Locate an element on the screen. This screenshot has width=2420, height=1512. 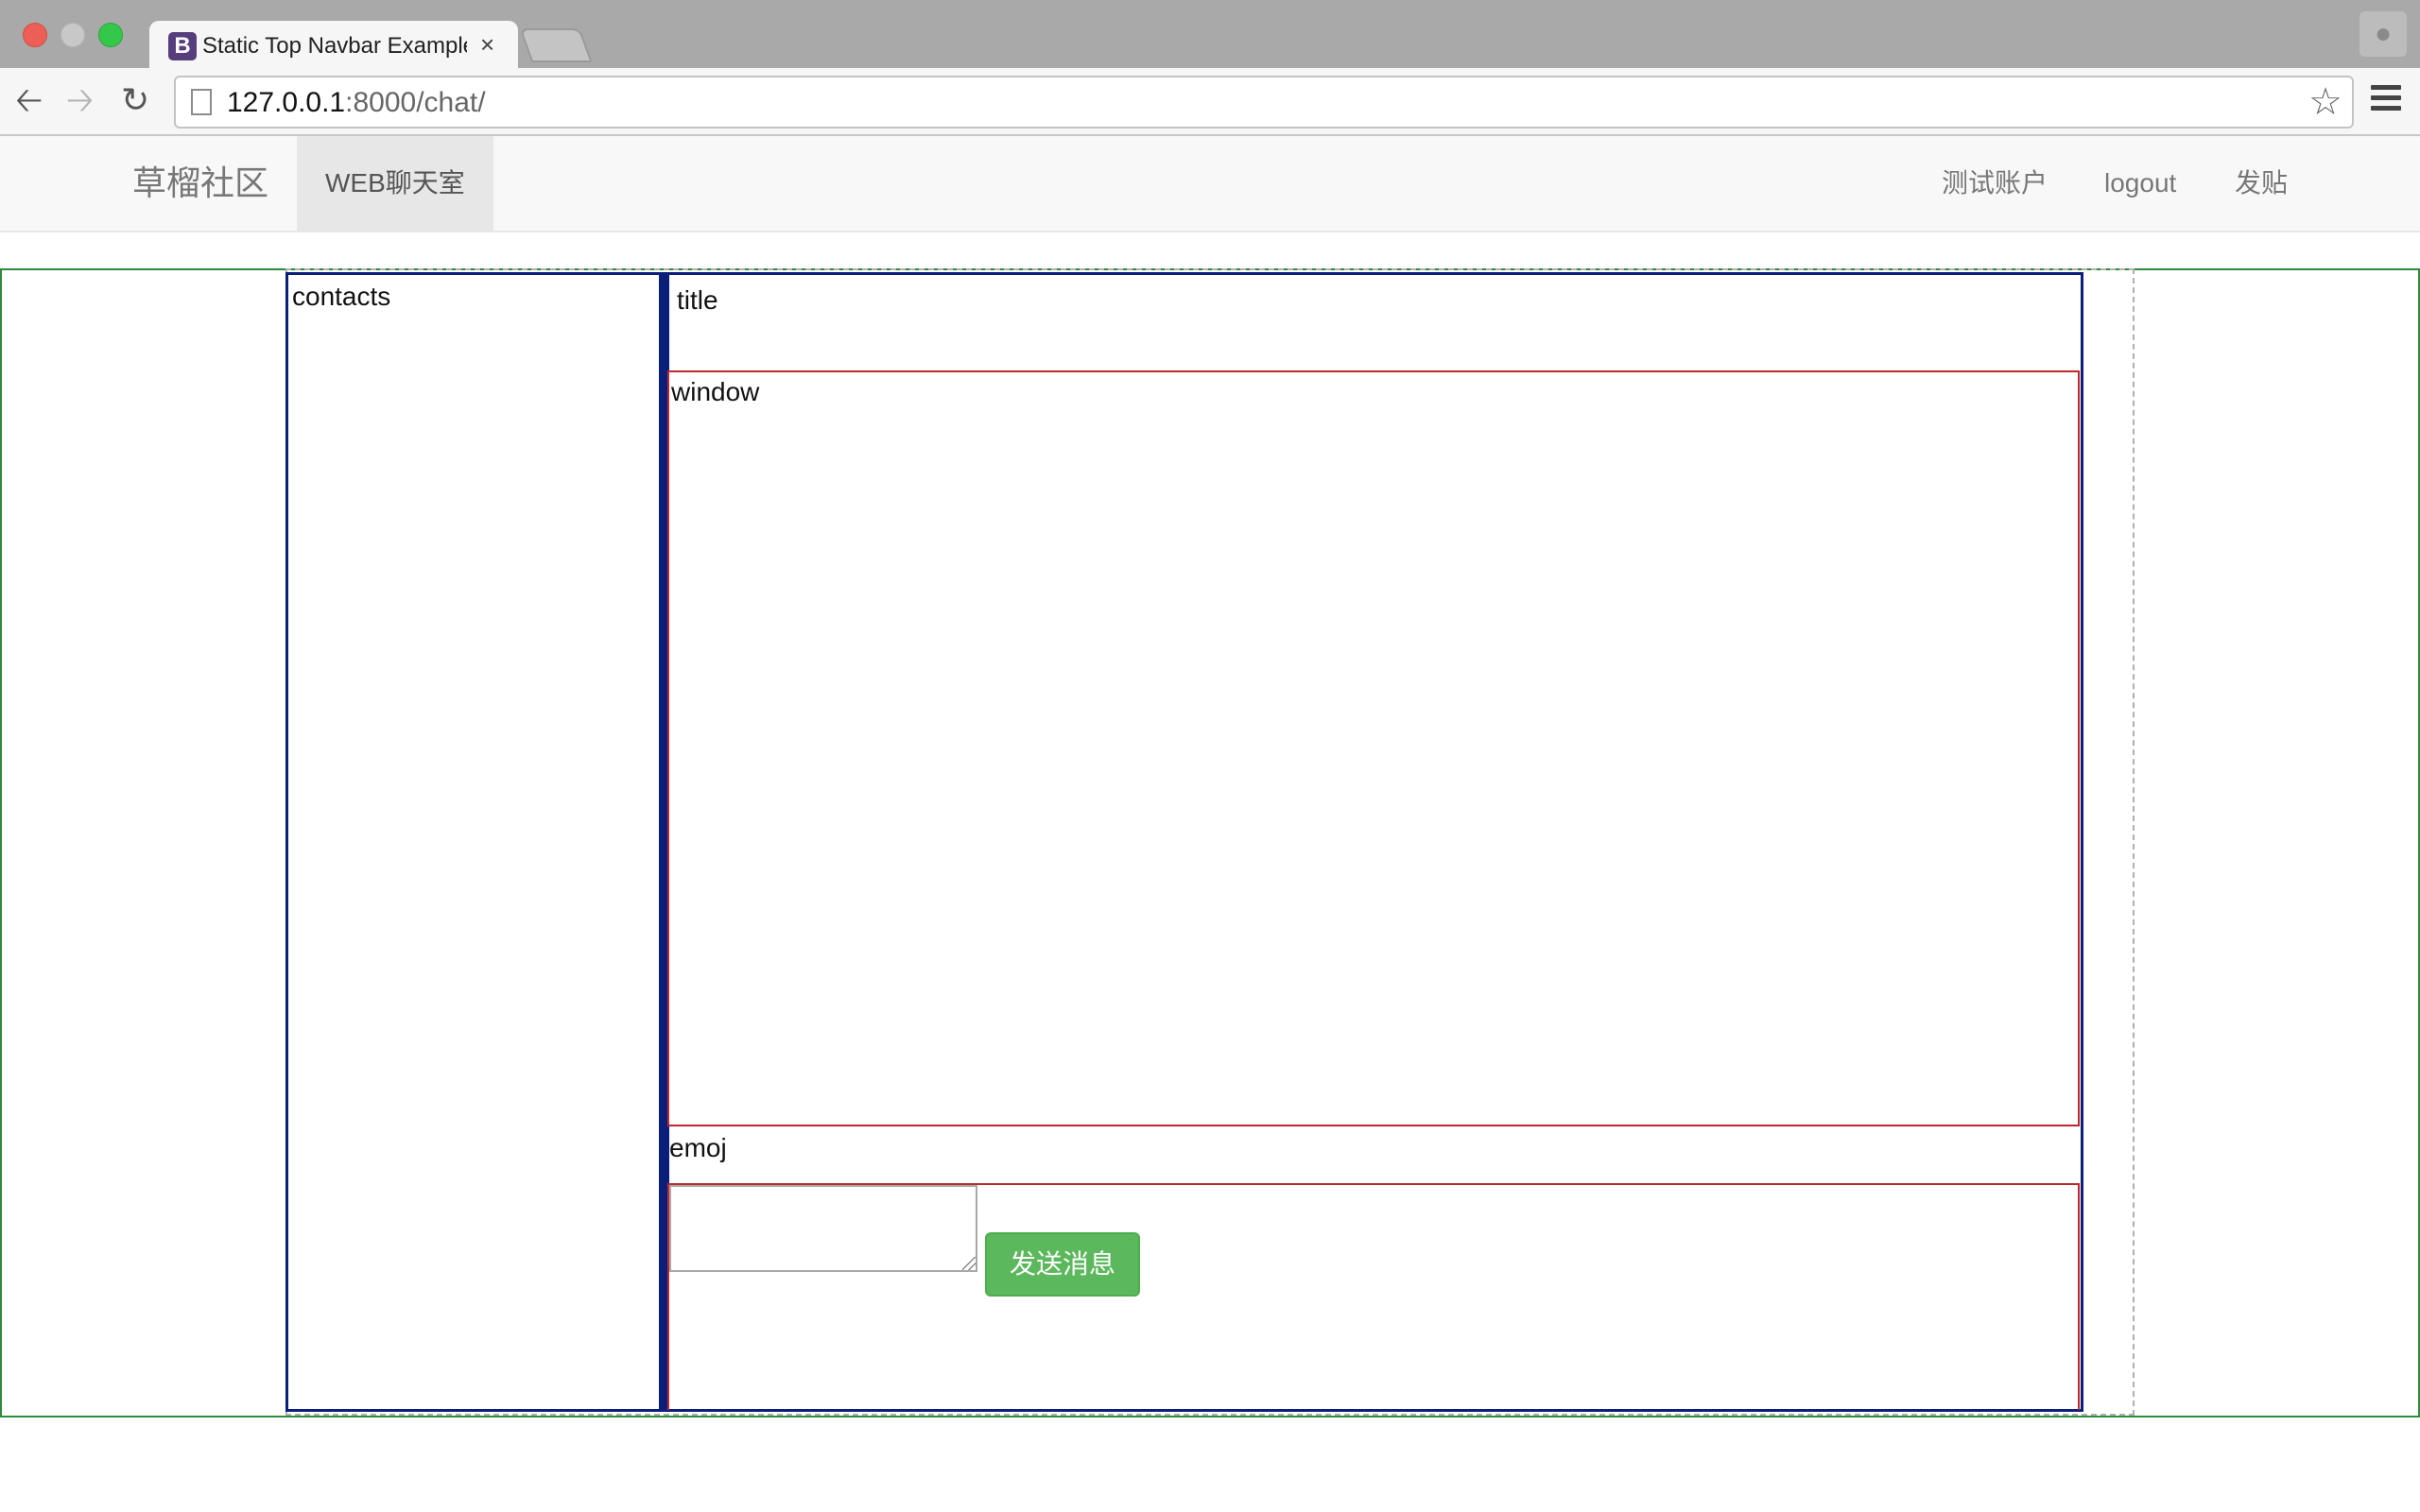
url-path: :8000/chat/ is located at coordinates (415, 102).